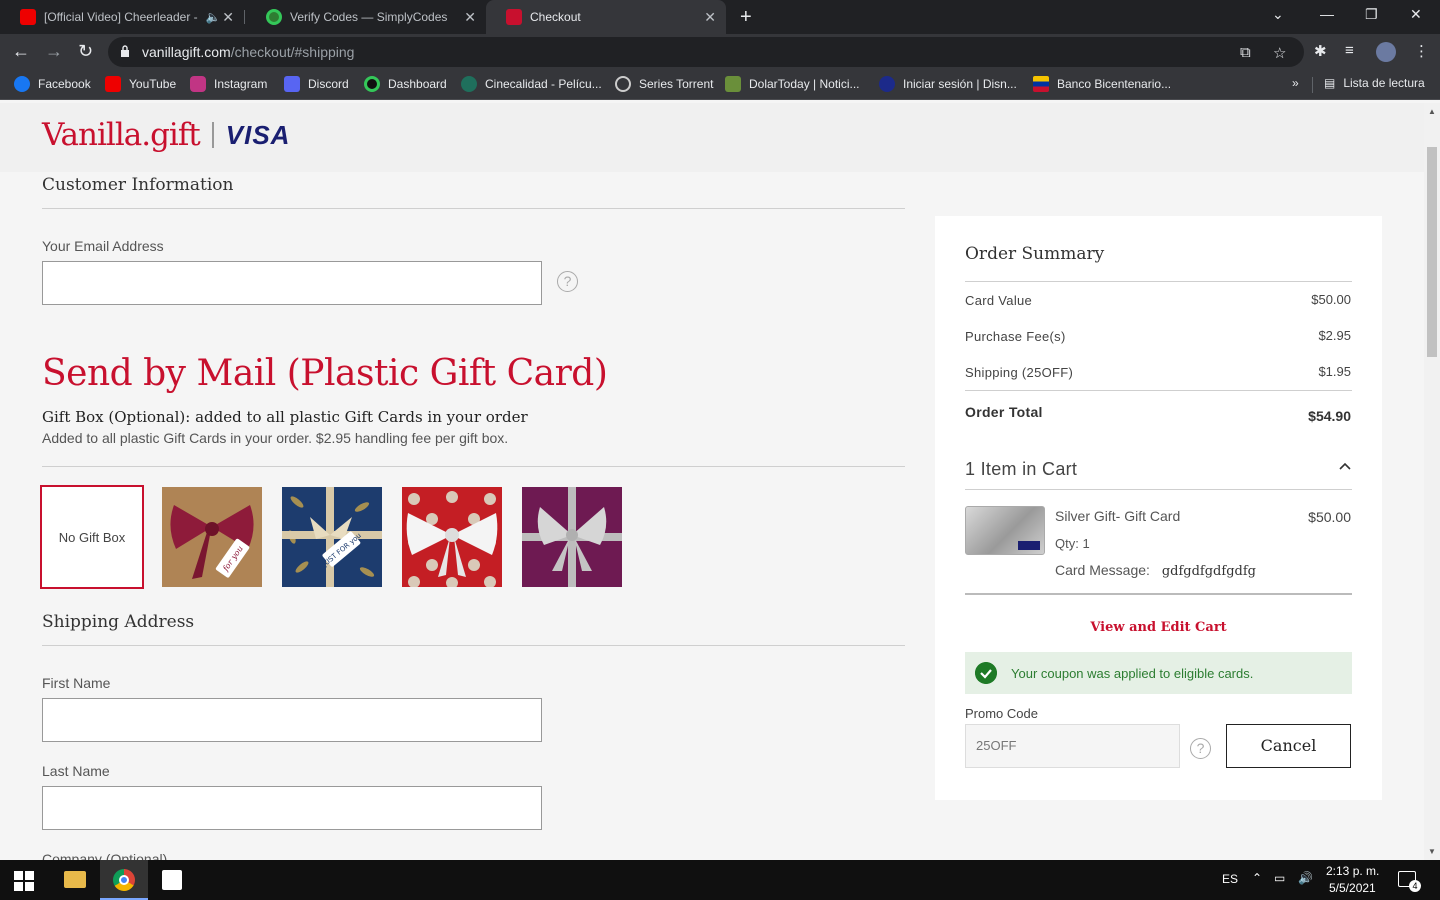  Describe the element at coordinates (405, 84) in the screenshot. I see `bookmark-dashboard: Dashboard` at that location.